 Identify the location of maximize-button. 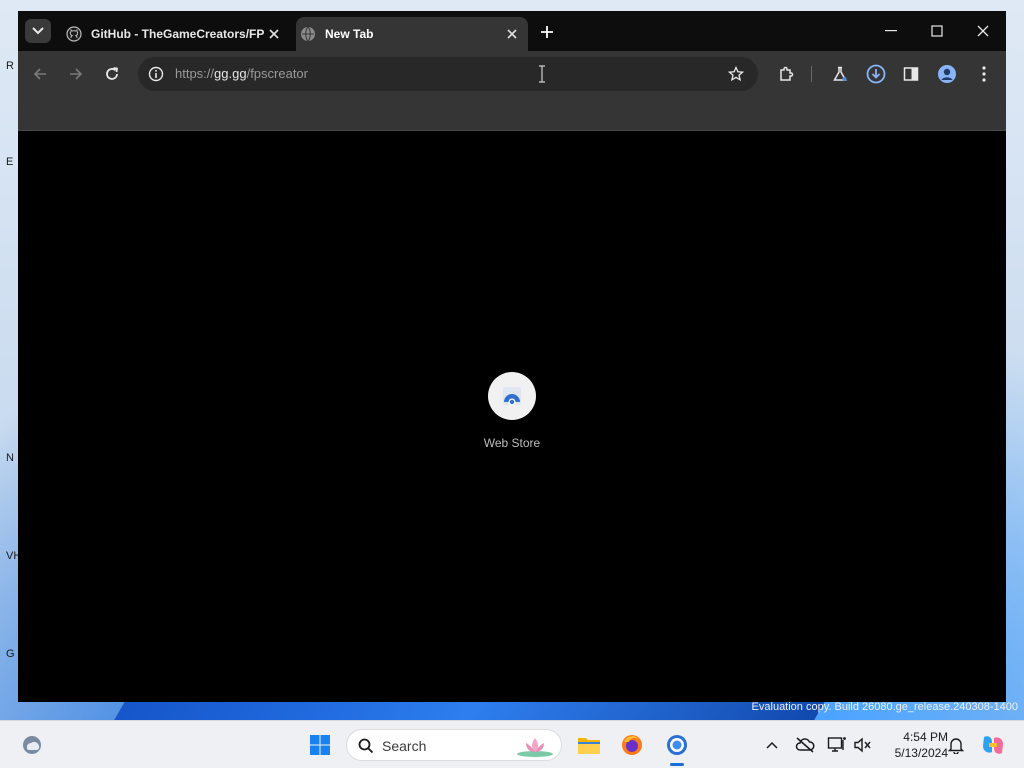
(937, 31).